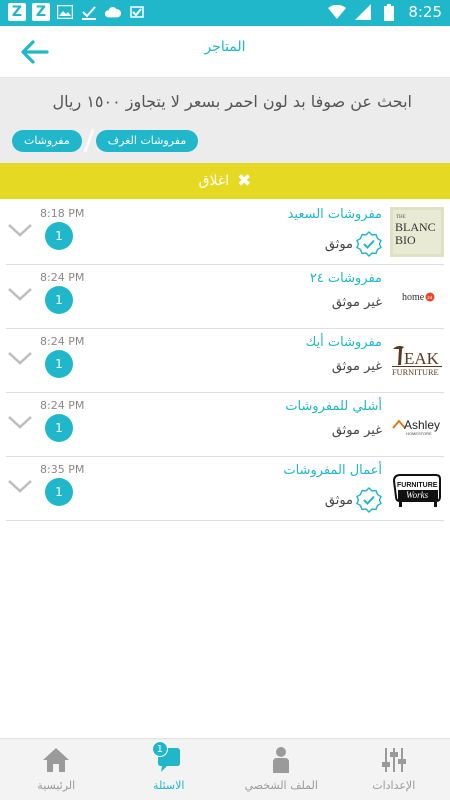 The height and width of the screenshot is (800, 450). I want to click on tag-chip: مفروشات الغرف, so click(147, 141).